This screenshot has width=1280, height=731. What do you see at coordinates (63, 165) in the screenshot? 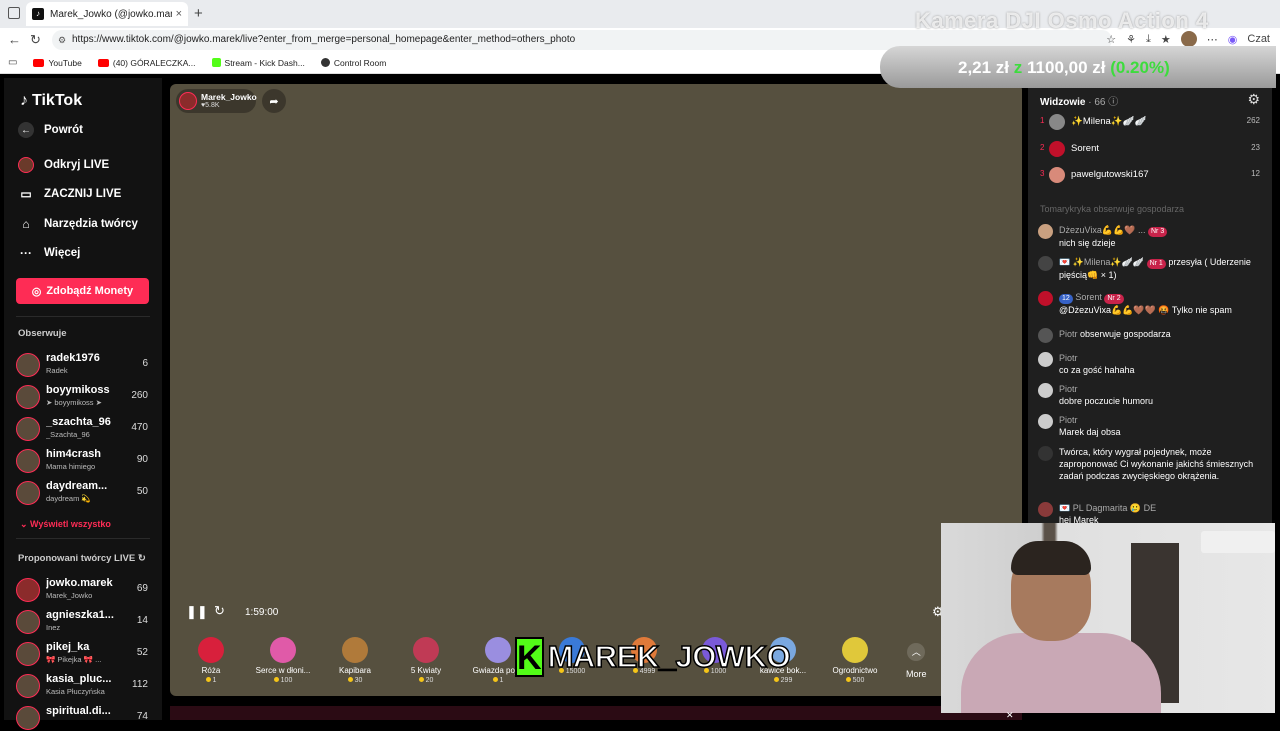
I see `nav-discover-live: Odkryj LIVE` at bounding box center [63, 165].